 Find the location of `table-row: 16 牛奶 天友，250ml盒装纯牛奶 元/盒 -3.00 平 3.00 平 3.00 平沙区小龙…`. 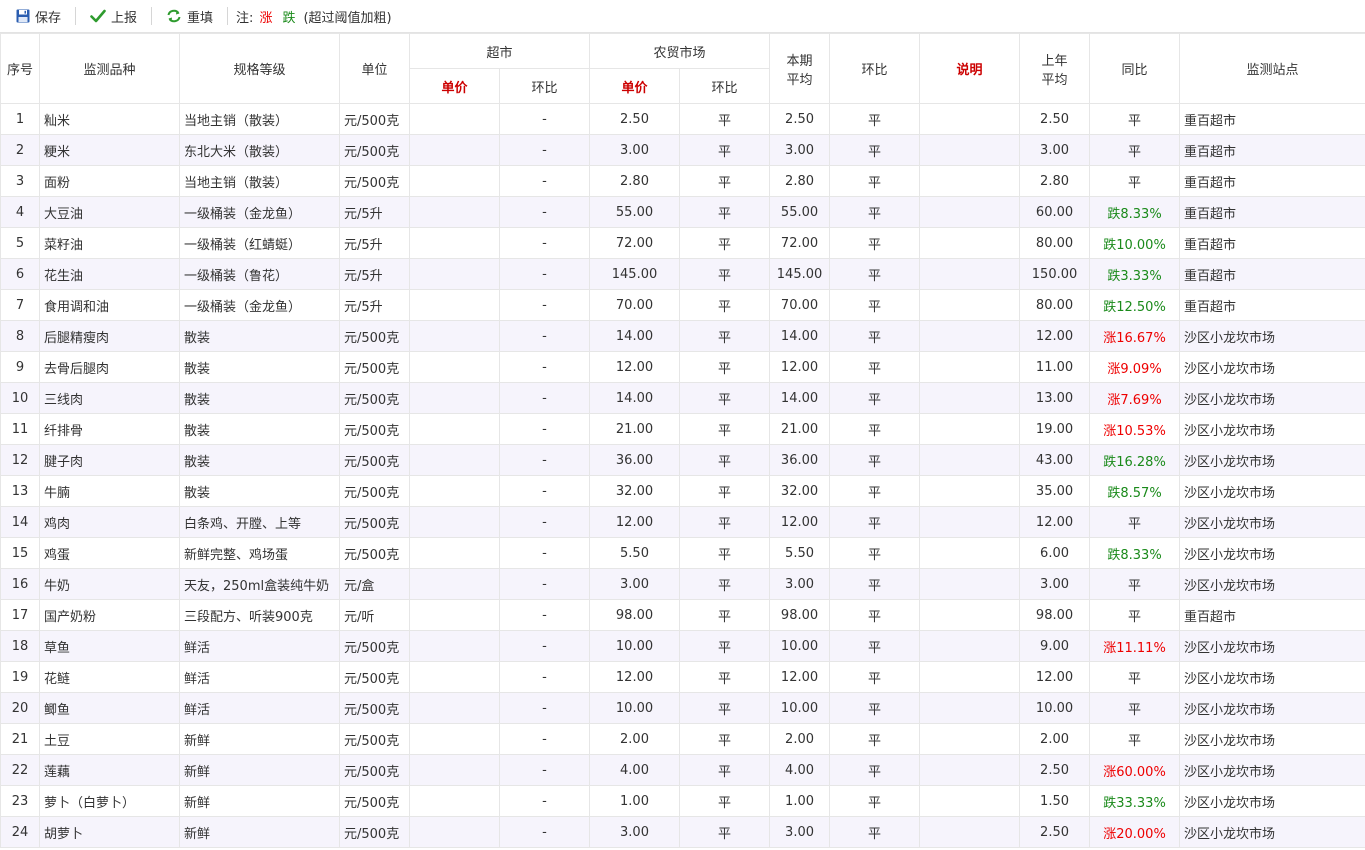

table-row: 16 牛奶 天友，250ml盒装纯牛奶 元/盒 -3.00 平 3.00 平 3.00 平沙区小龙… is located at coordinates (682, 584).